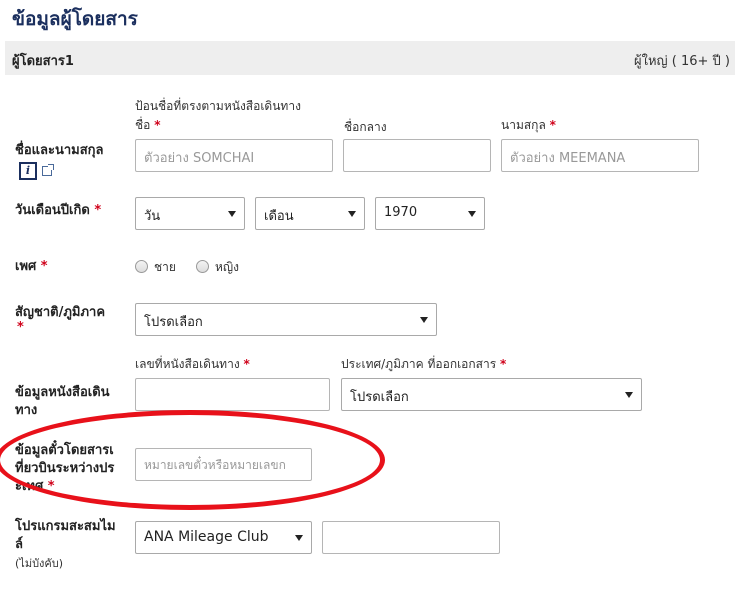  What do you see at coordinates (232, 394) in the screenshot?
I see `passport-number-input` at bounding box center [232, 394].